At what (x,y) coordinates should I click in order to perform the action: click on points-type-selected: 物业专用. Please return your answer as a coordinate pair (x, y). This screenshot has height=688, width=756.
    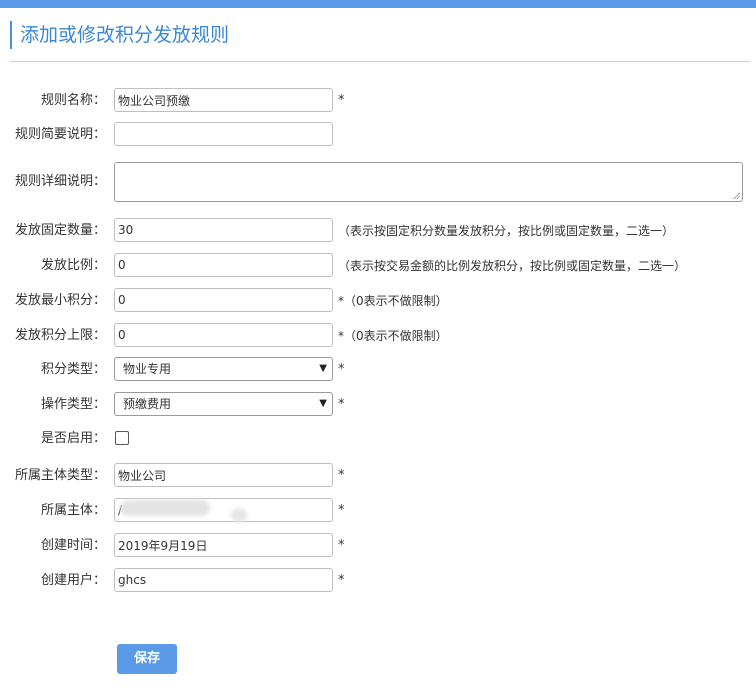
    Looking at the image, I should click on (147, 369).